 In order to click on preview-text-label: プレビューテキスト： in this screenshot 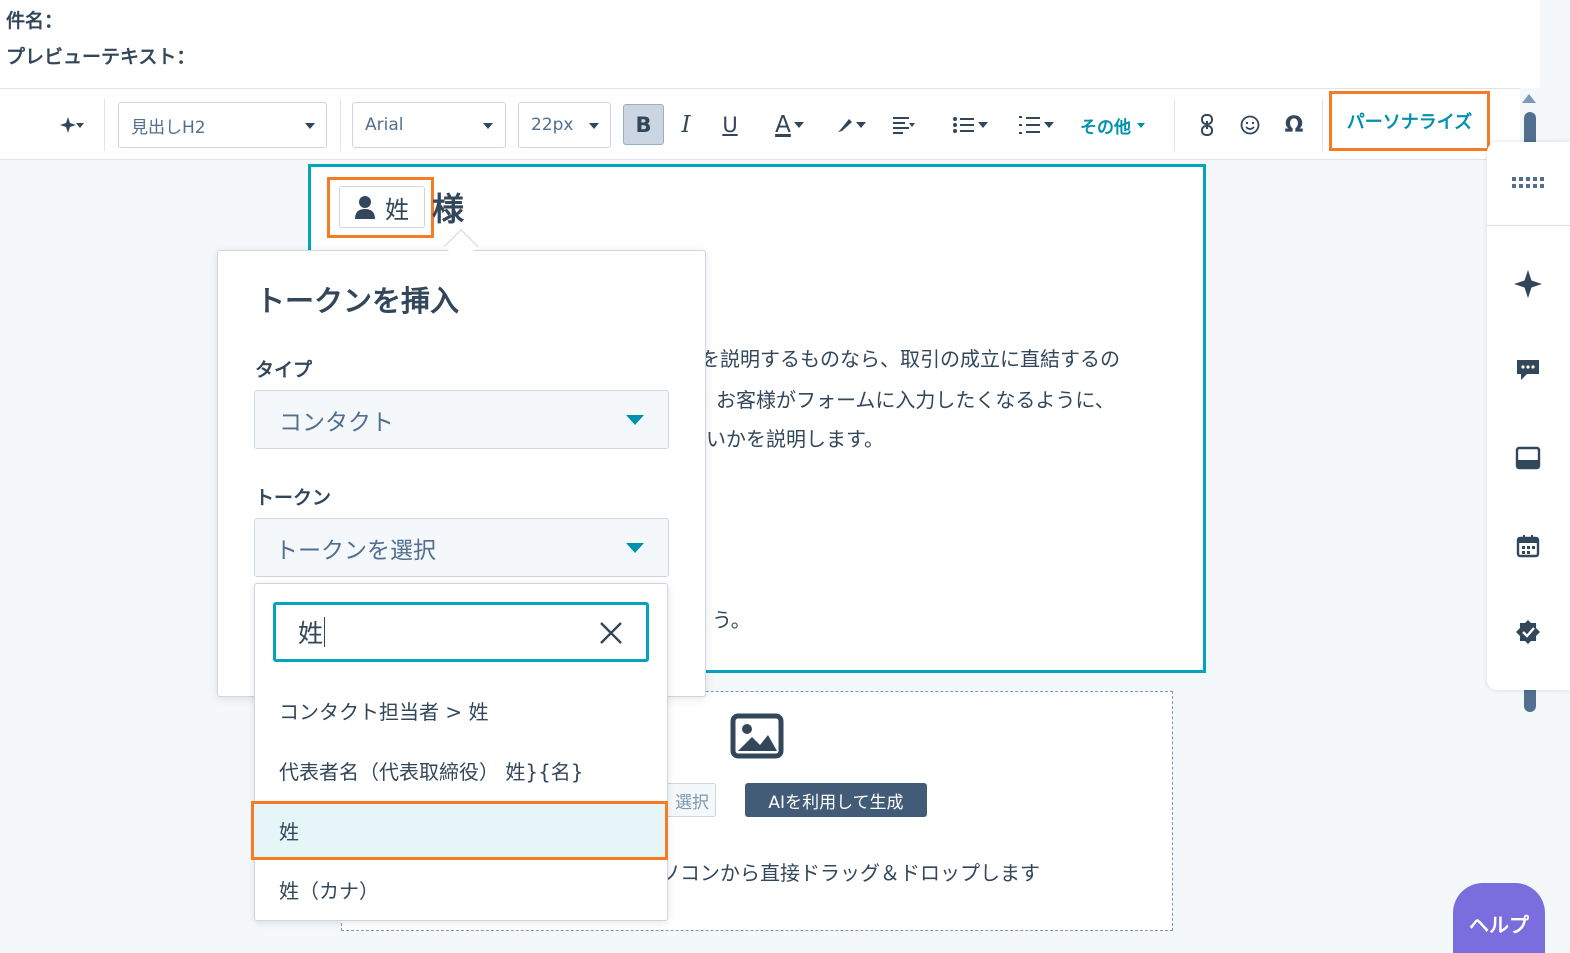, I will do `click(101, 57)`.